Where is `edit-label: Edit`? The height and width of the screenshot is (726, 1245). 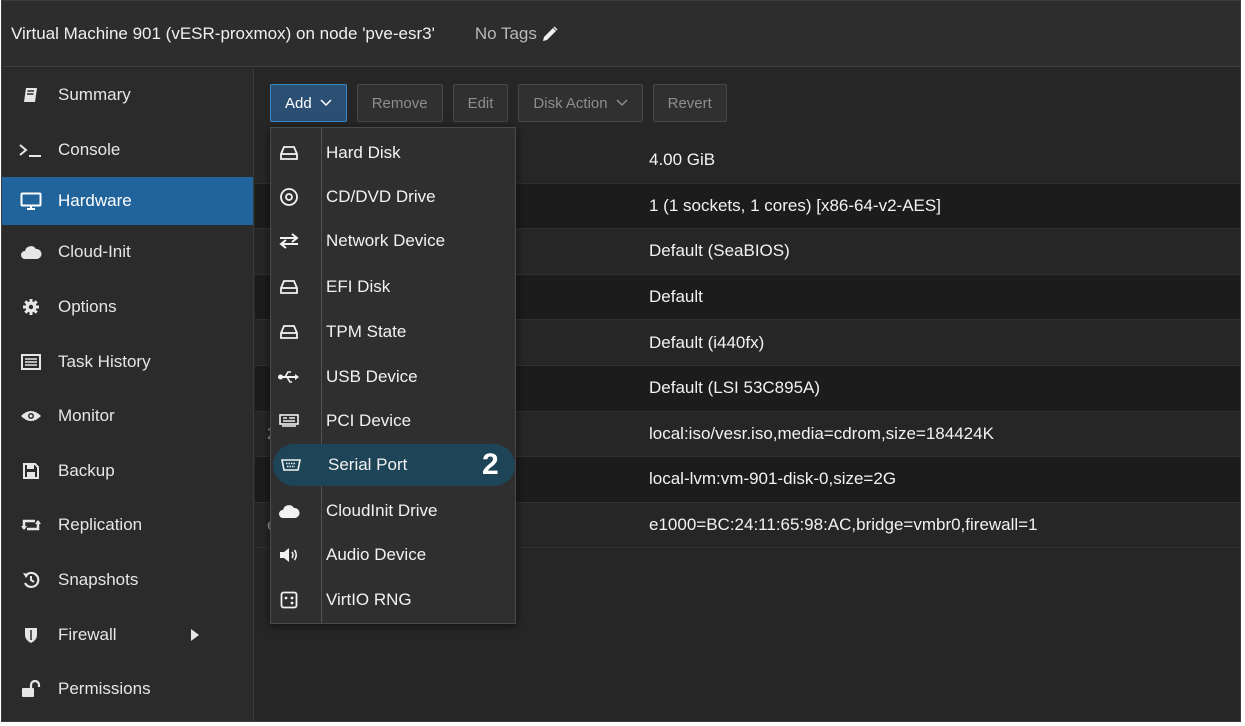 edit-label: Edit is located at coordinates (480, 103).